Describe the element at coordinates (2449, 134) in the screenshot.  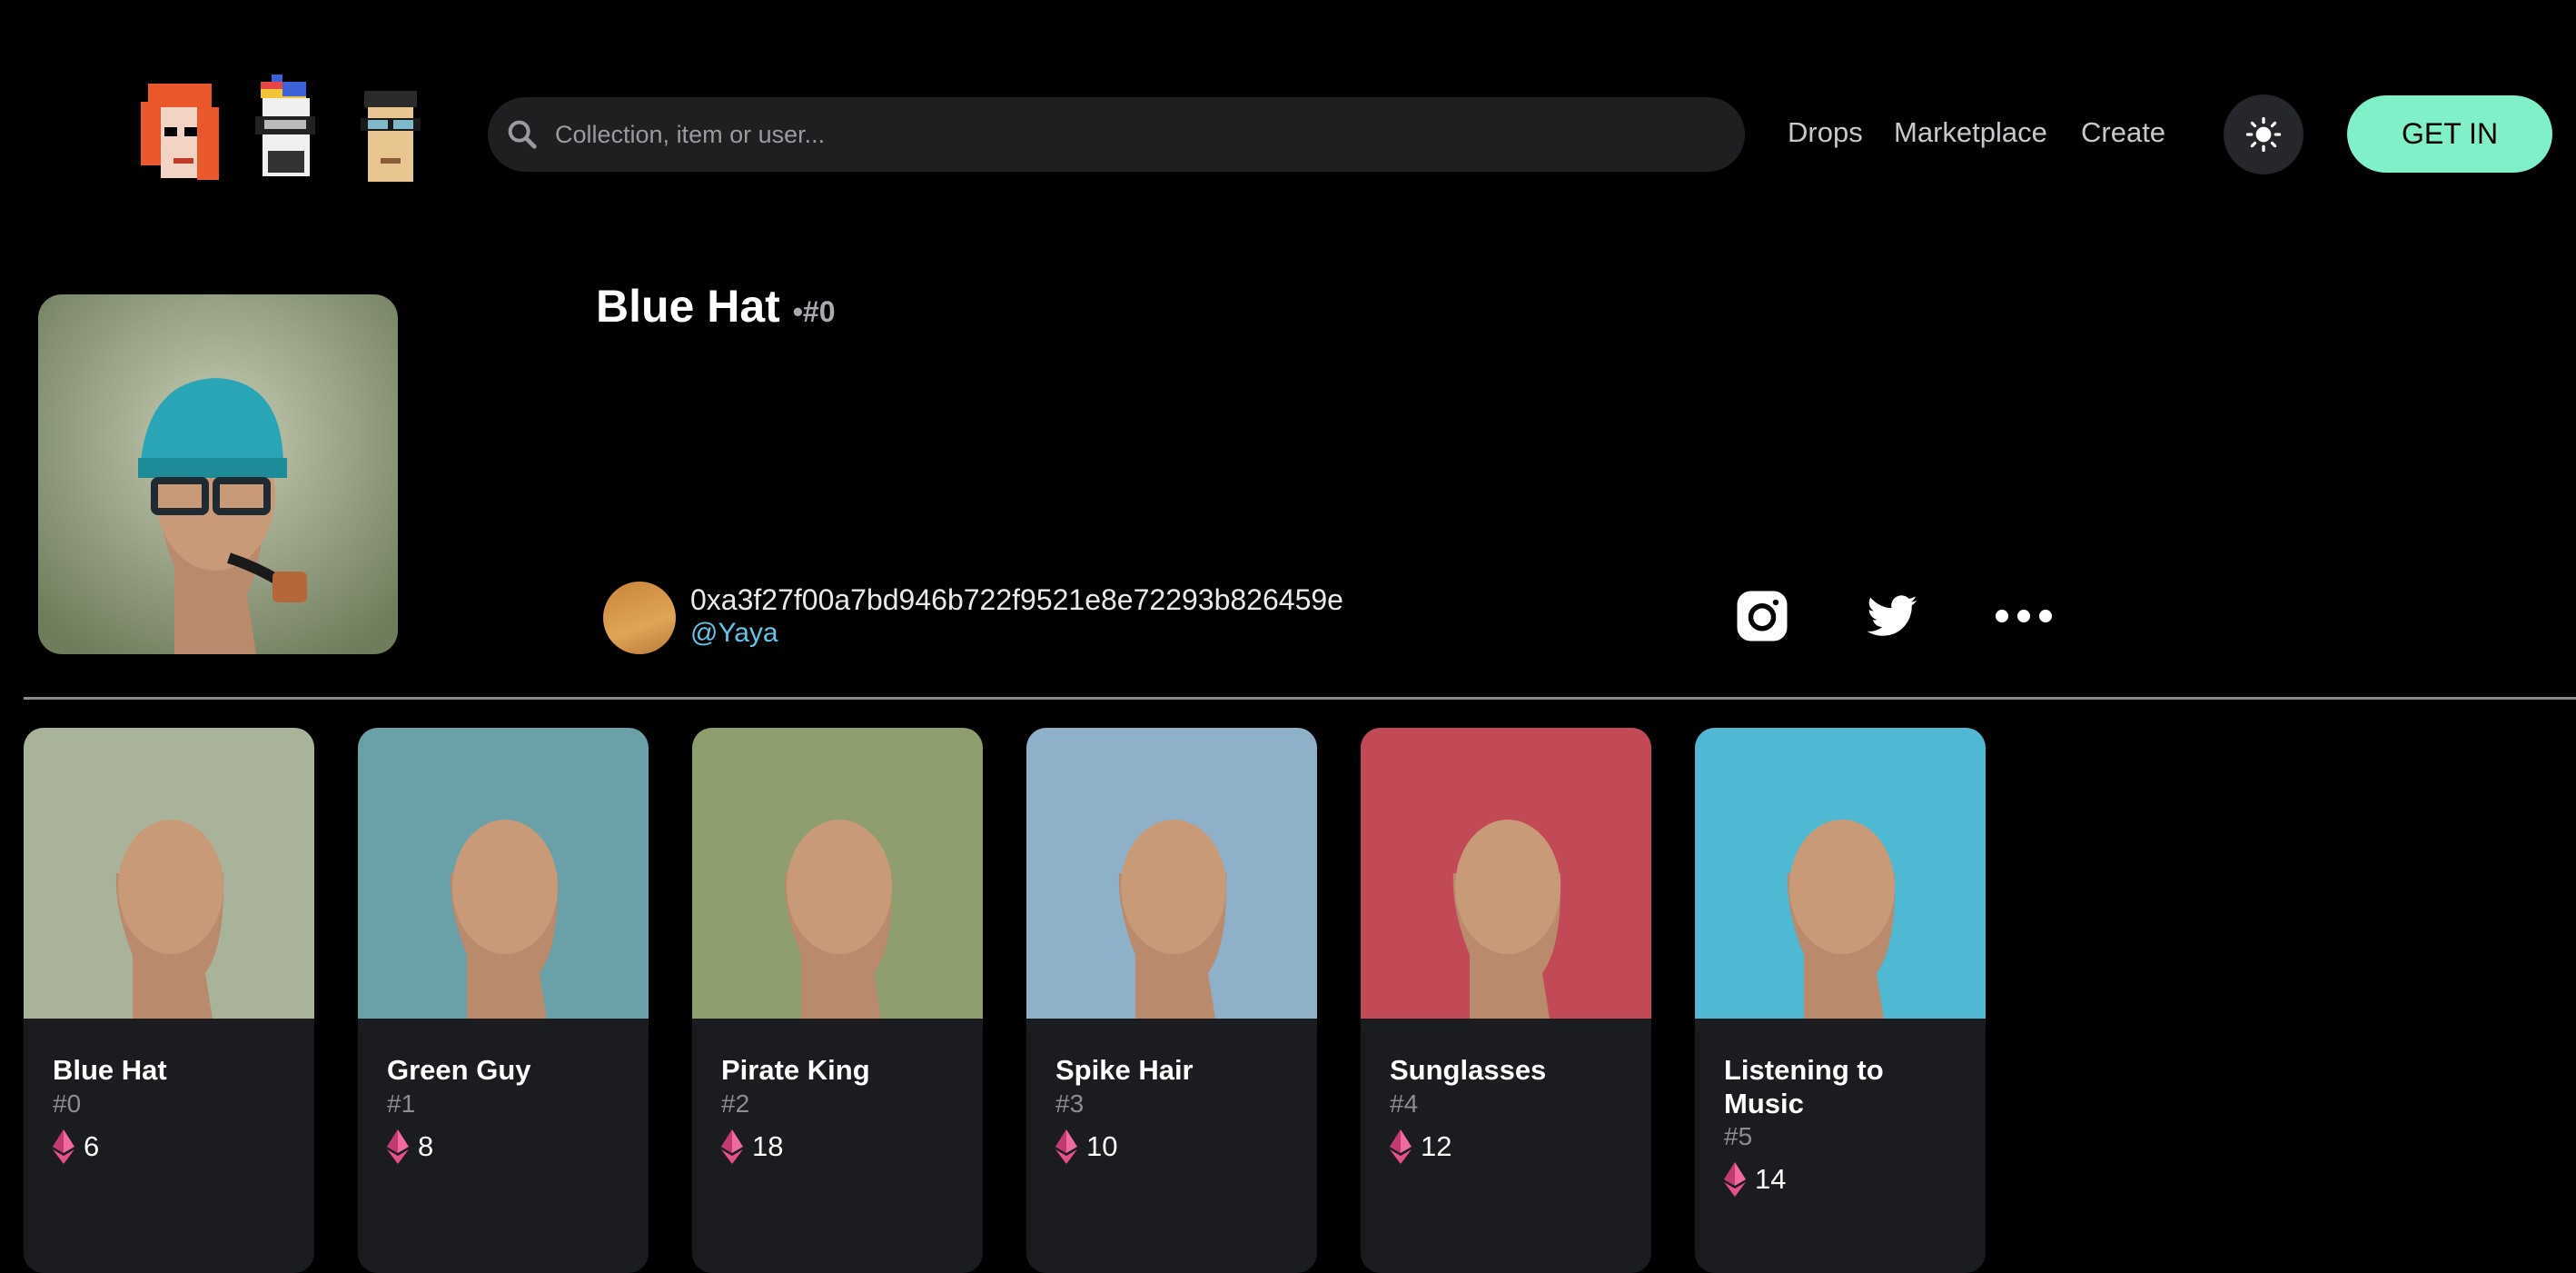
I see `get-in-button: GET IN` at that location.